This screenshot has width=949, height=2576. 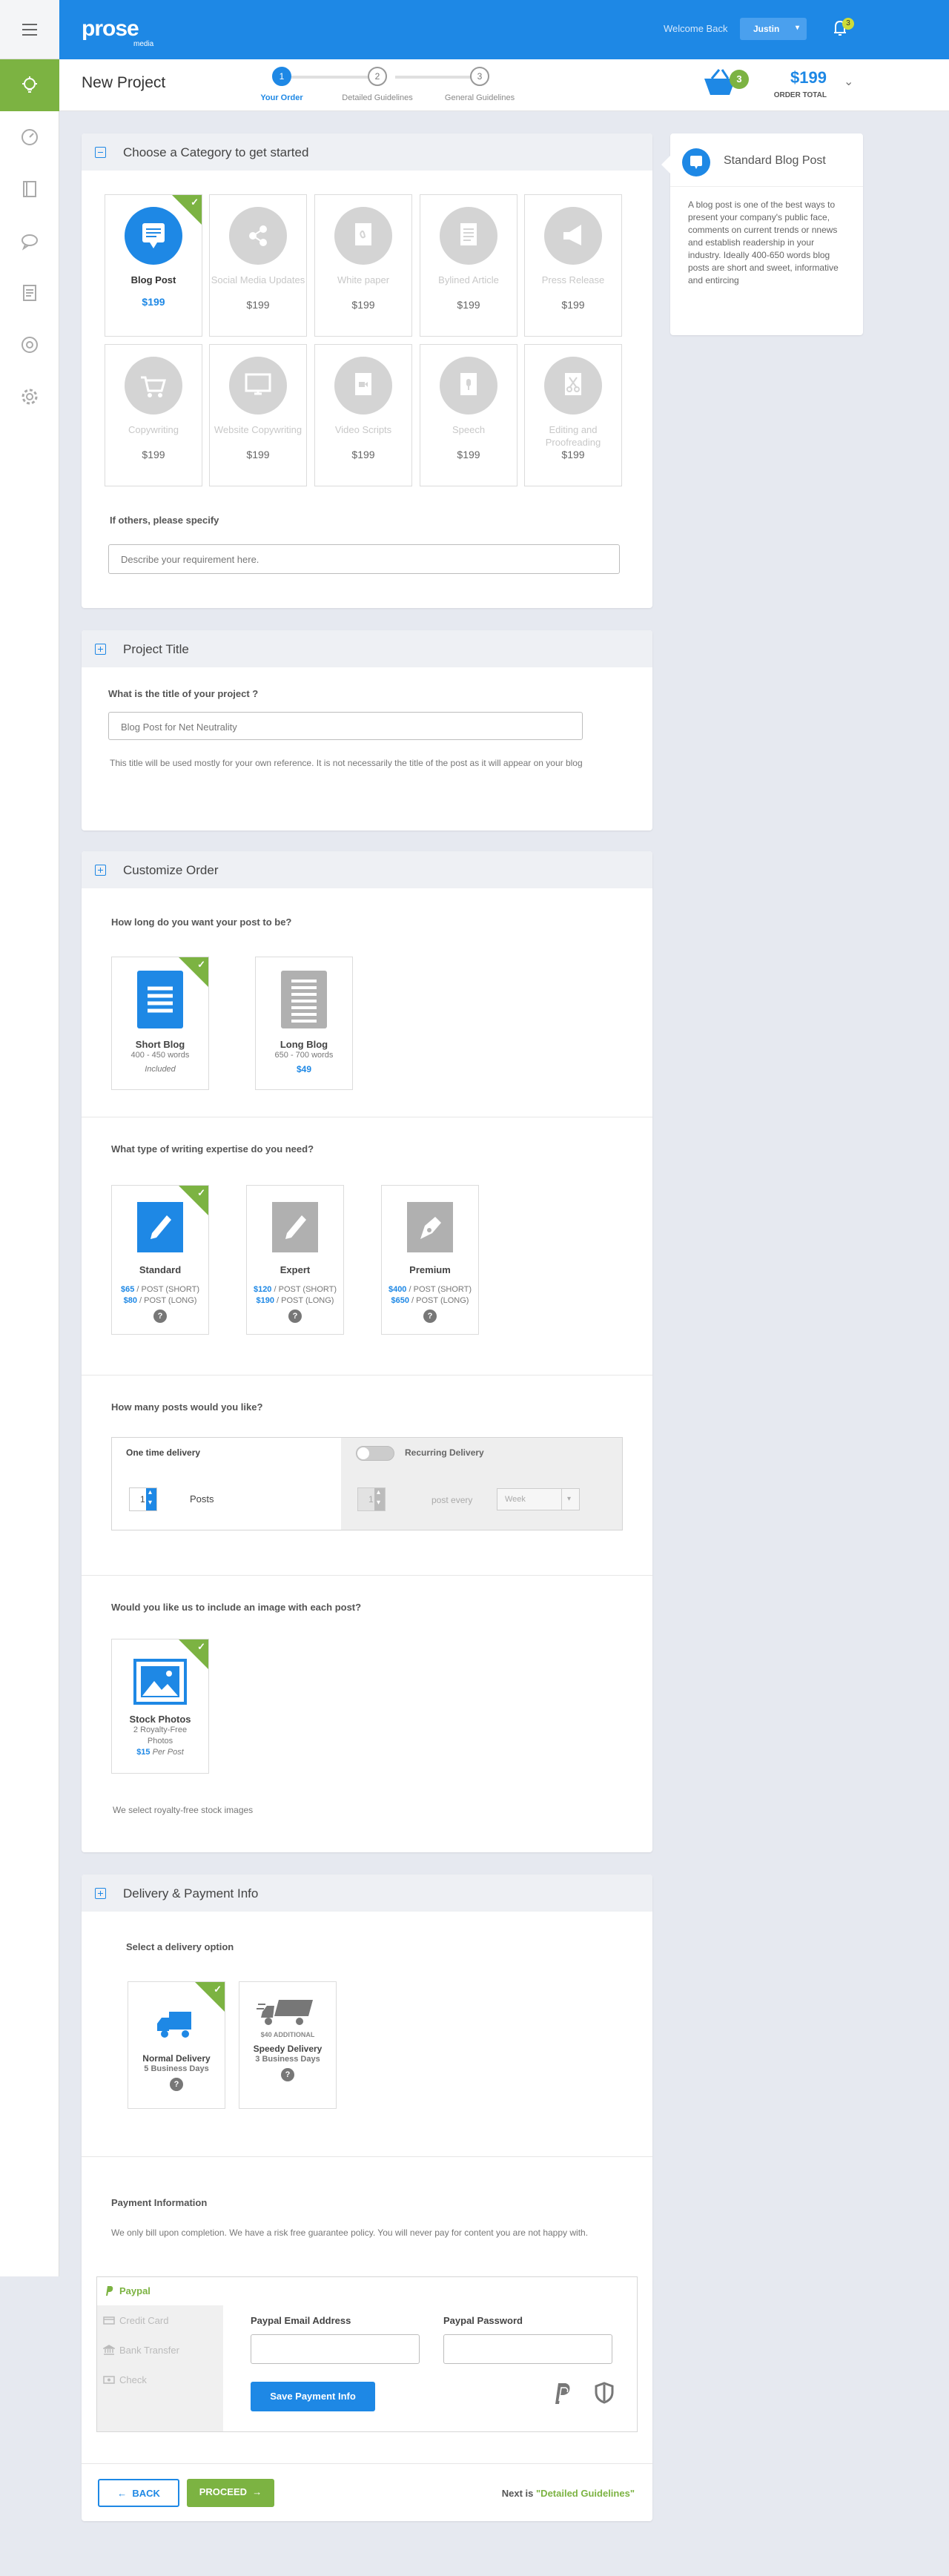 I want to click on stock-photos-price: $15, so click(x=143, y=1752).